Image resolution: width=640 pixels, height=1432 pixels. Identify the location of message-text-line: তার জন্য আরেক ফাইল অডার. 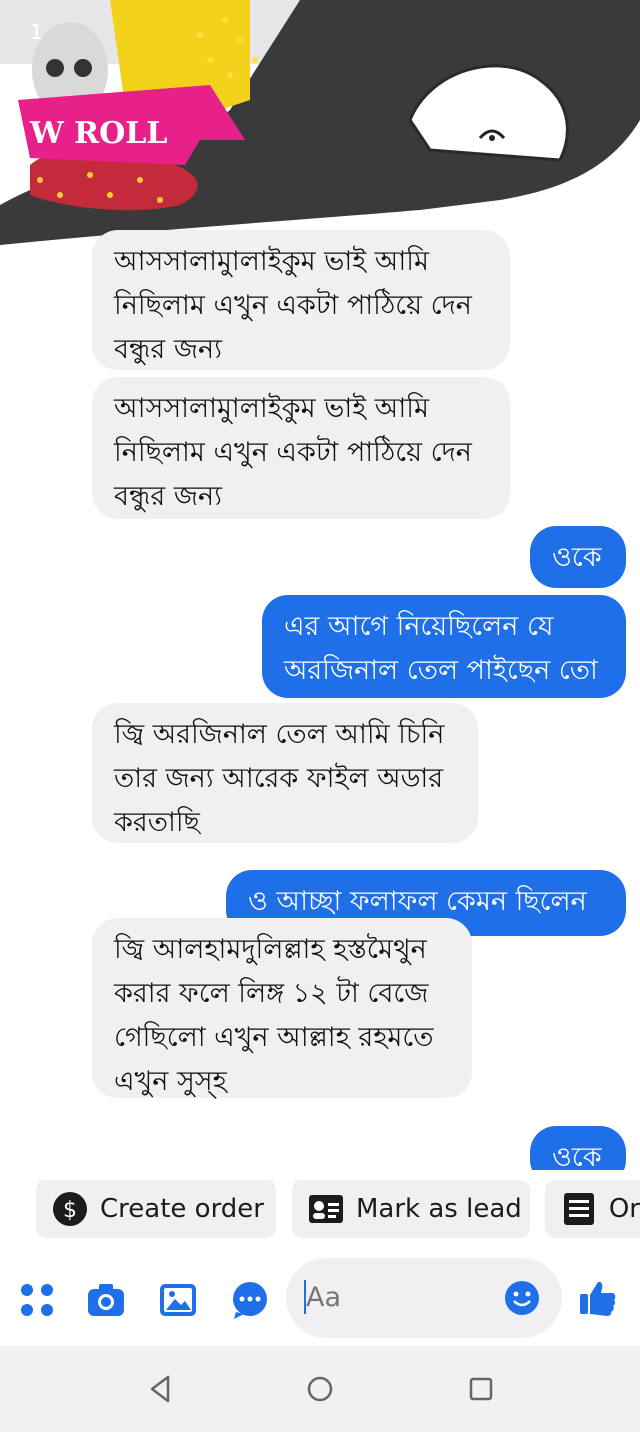
(279, 778).